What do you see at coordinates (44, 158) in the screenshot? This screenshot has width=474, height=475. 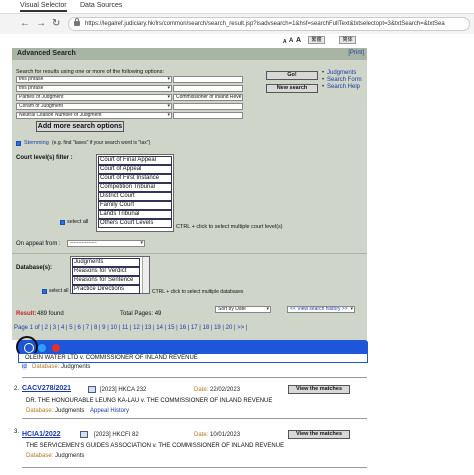 I see `court-level-label: Court level(s) filter :` at bounding box center [44, 158].